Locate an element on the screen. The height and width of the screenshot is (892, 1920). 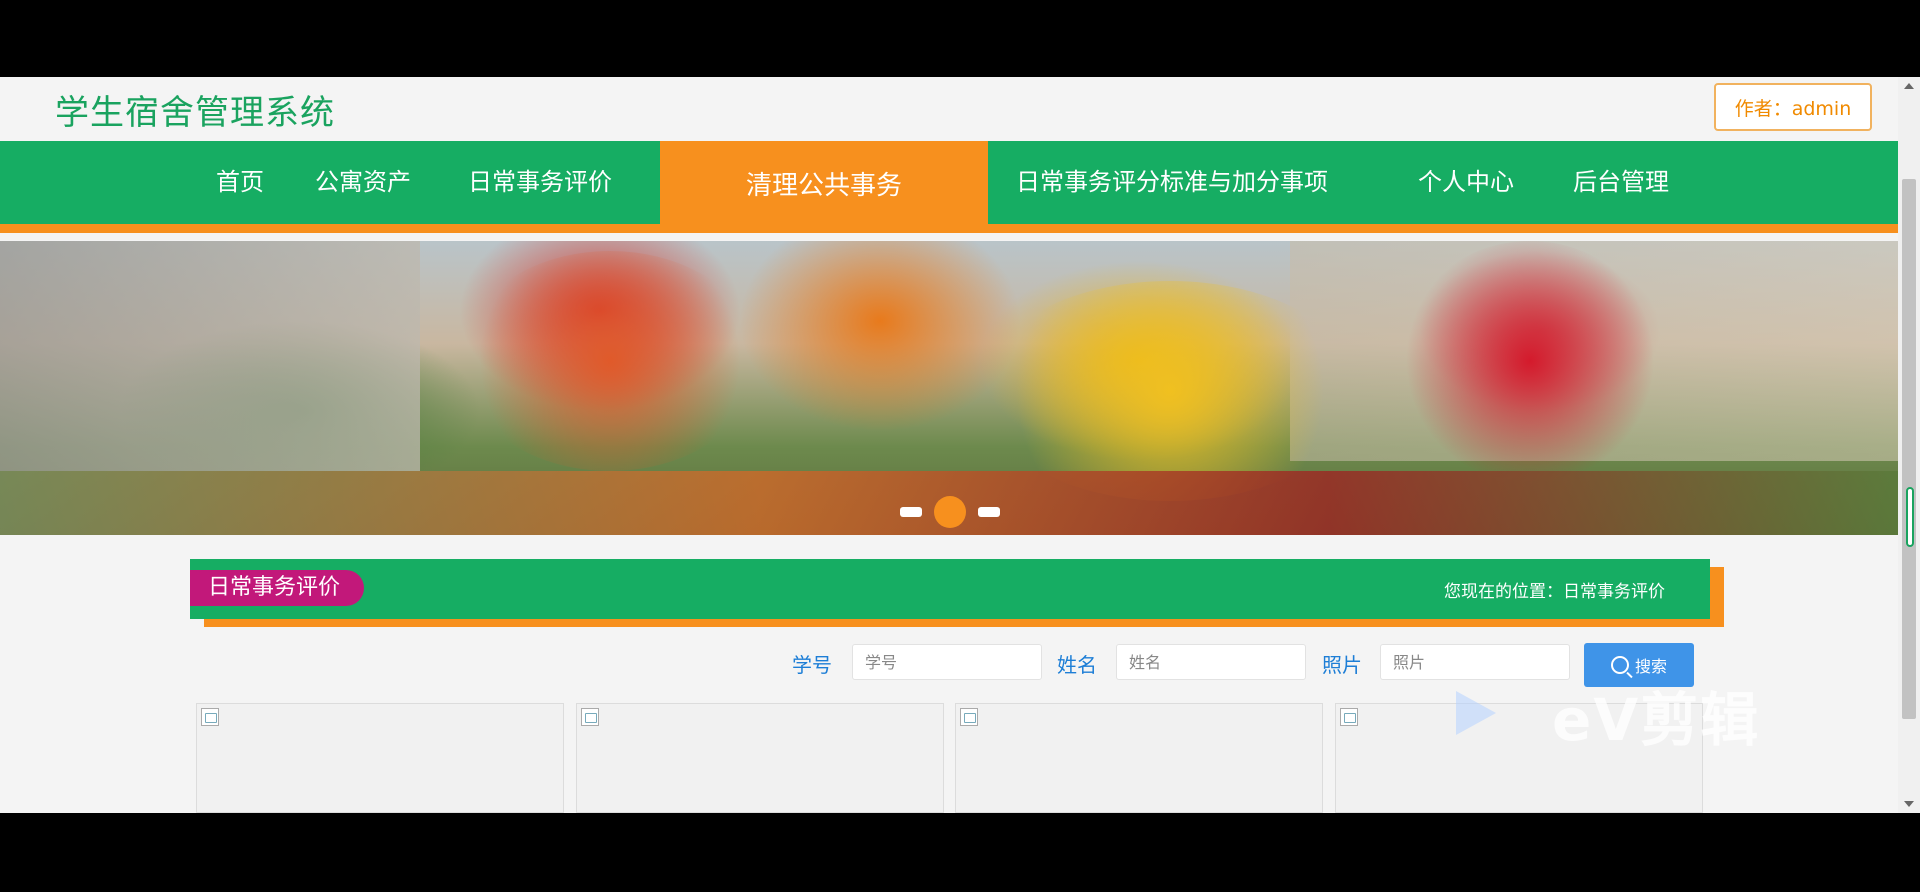
section-title: 日常事务评价 is located at coordinates (277, 588).